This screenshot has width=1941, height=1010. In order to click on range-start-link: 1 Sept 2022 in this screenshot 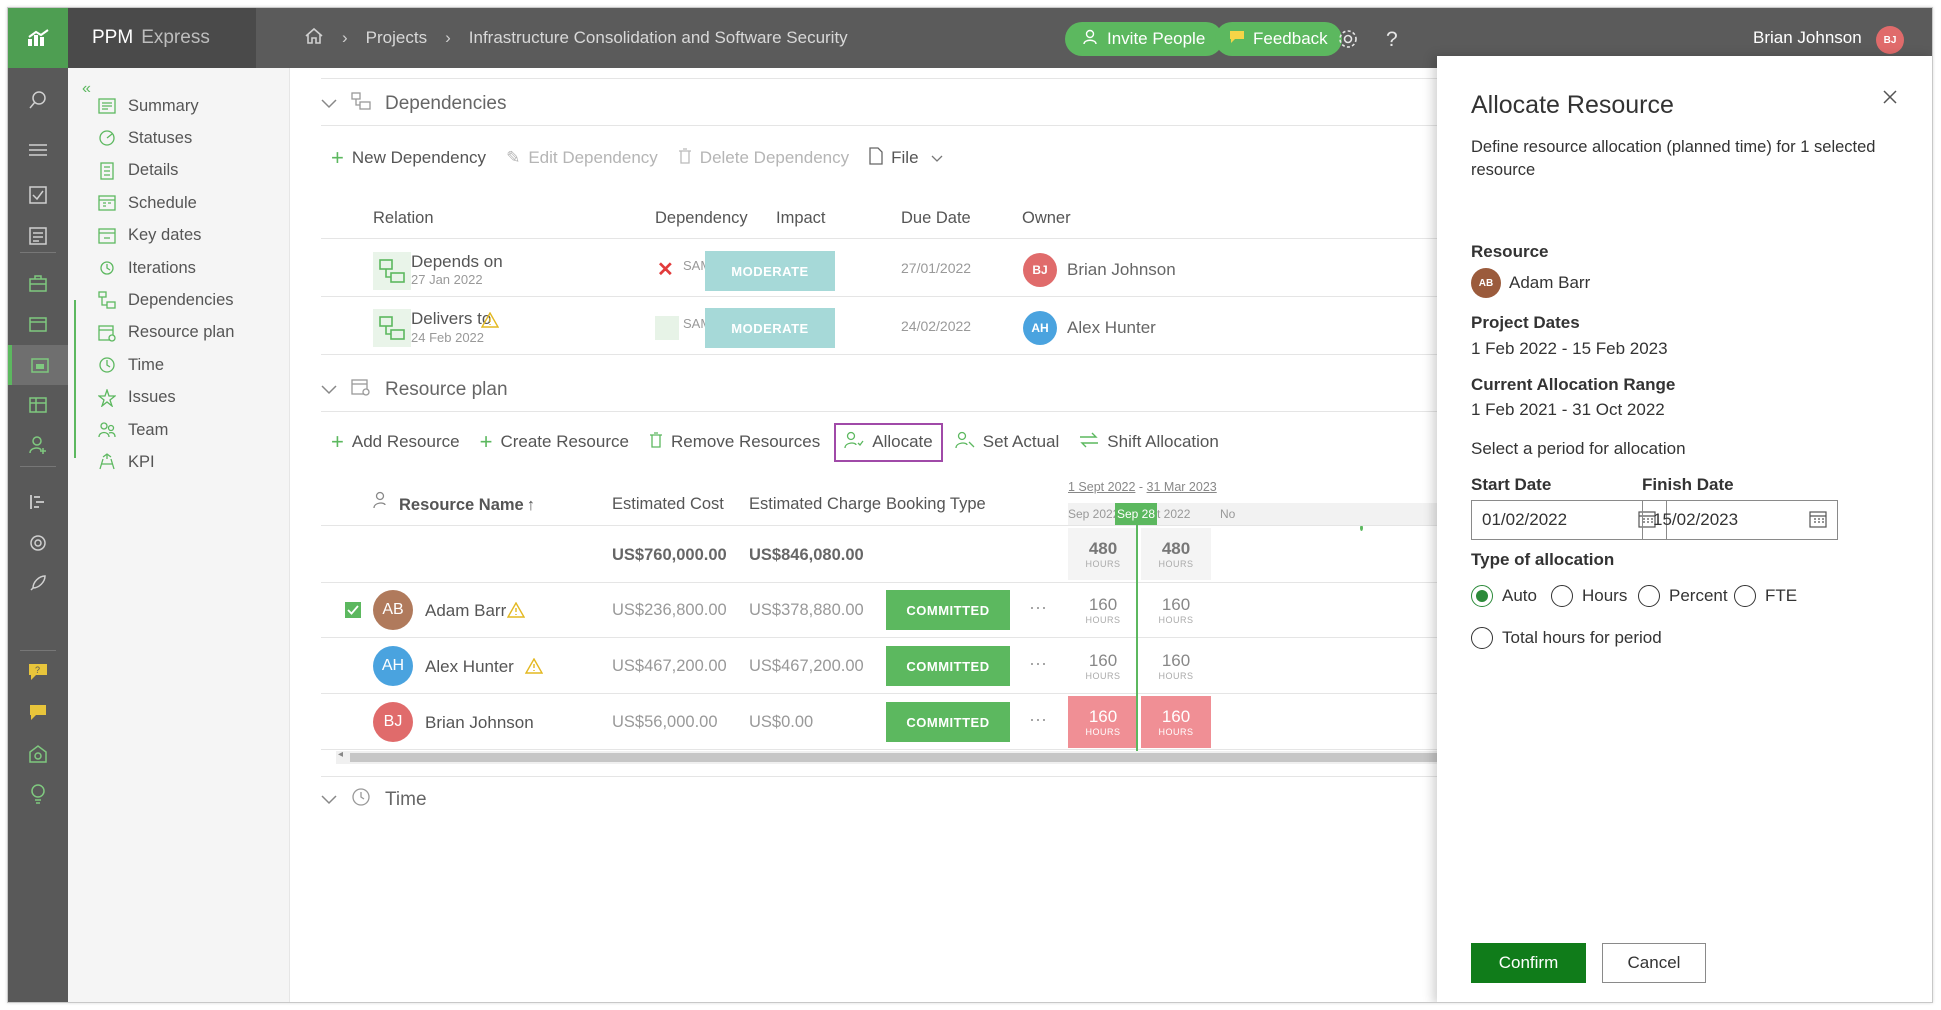, I will do `click(1101, 487)`.